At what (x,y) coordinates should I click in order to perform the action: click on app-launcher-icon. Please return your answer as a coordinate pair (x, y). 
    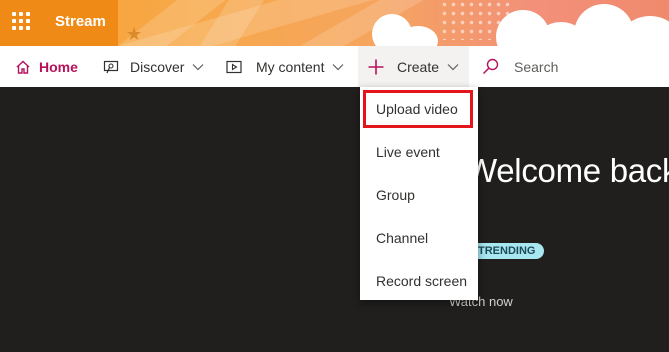
    Looking at the image, I should click on (23, 23).